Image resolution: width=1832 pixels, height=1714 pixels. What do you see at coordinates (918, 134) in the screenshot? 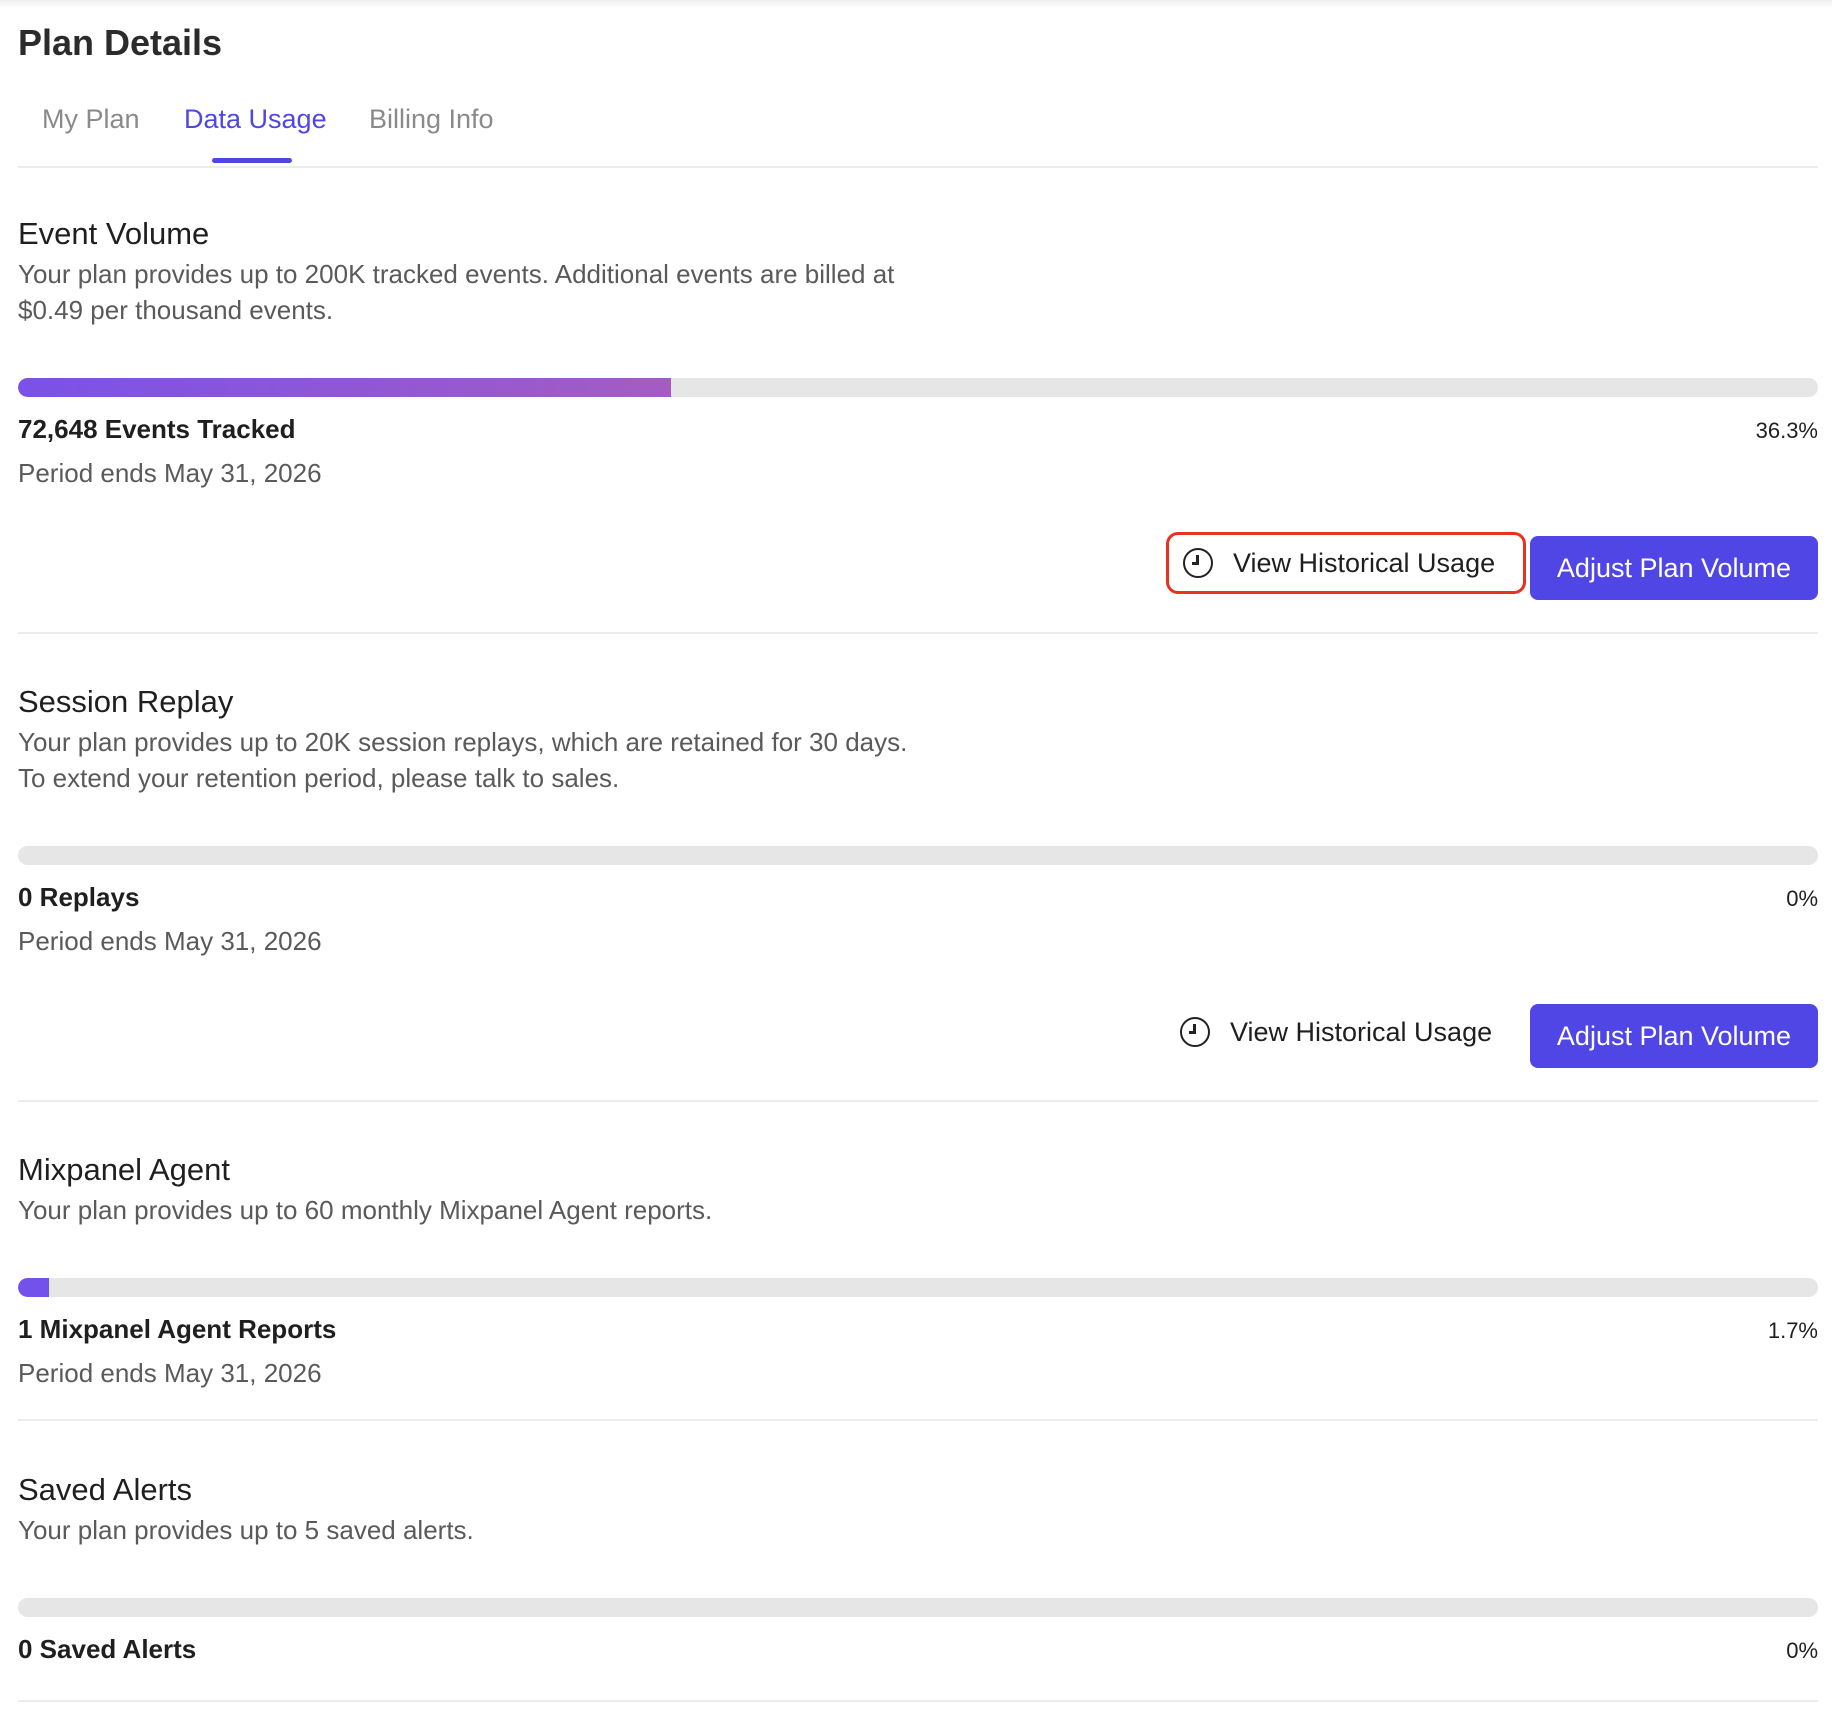
I see `tab-bar: My Plan Data Usage Billing Info` at bounding box center [918, 134].